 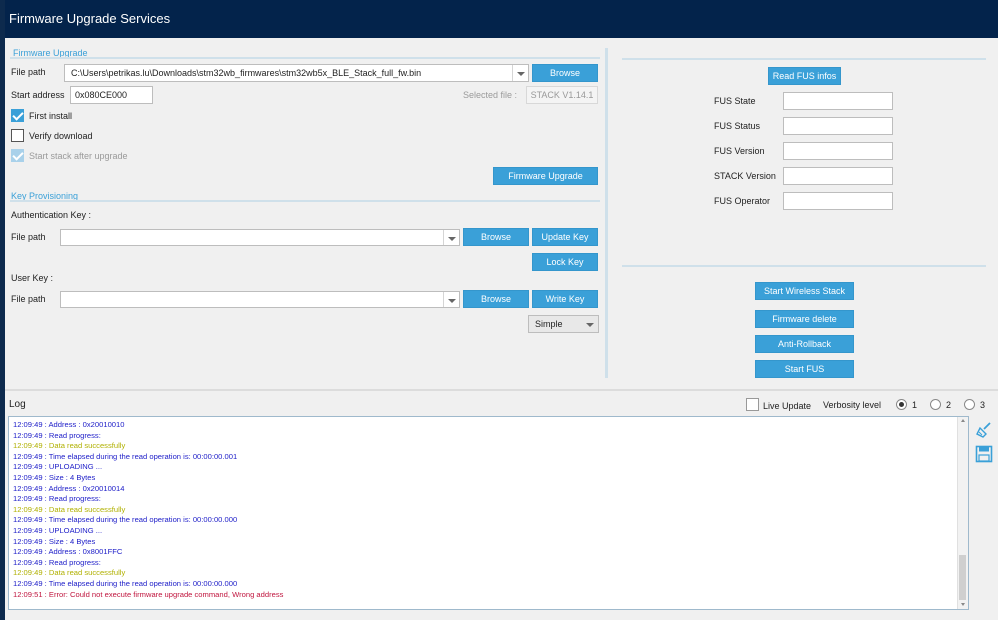 I want to click on key-type-select: Simple, so click(x=563, y=324).